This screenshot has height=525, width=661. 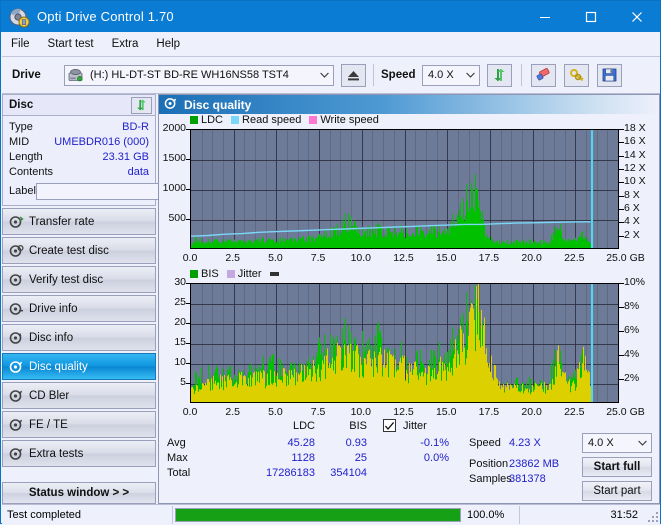 What do you see at coordinates (16, 309) in the screenshot?
I see `drive-info-icon` at bounding box center [16, 309].